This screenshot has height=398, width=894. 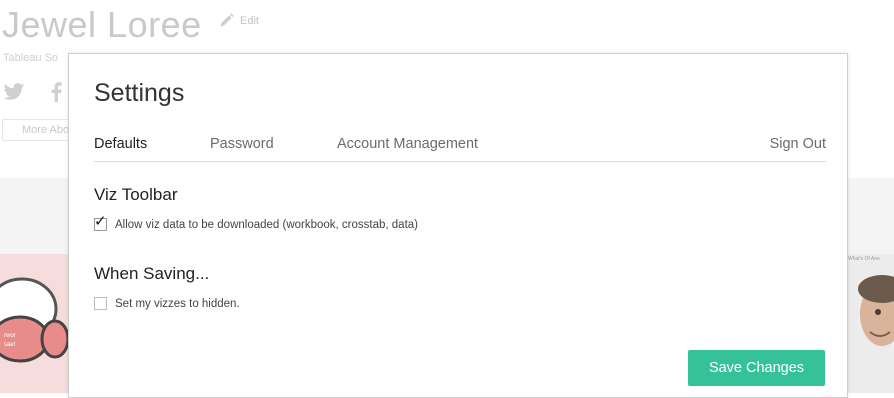 What do you see at coordinates (31, 58) in the screenshot?
I see `profile-subtitle: Tableau So` at bounding box center [31, 58].